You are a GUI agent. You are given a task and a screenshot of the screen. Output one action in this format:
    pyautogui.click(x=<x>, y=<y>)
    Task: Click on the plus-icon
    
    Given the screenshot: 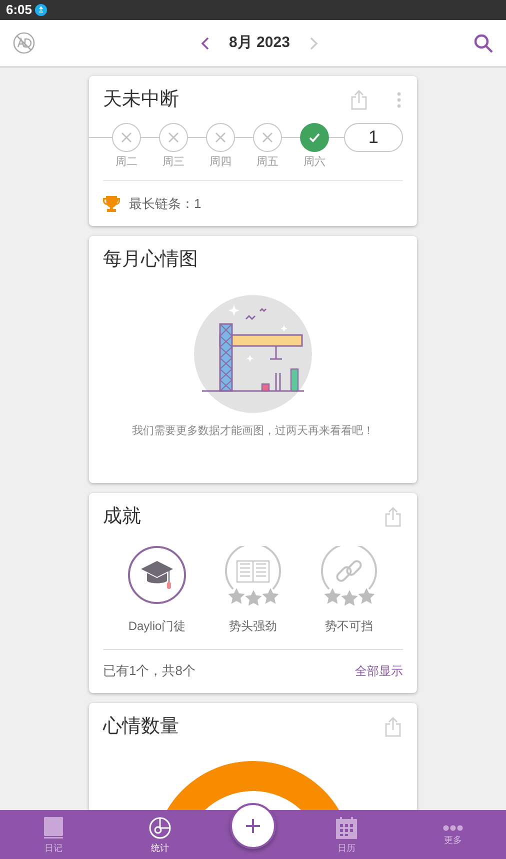 What is the action you would take?
    pyautogui.click(x=253, y=826)
    